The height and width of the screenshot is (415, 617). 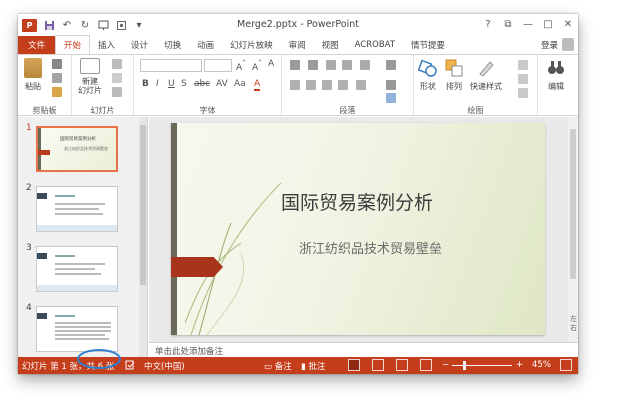 What do you see at coordinates (172, 45) in the screenshot?
I see `tab-transitions: 切换` at bounding box center [172, 45].